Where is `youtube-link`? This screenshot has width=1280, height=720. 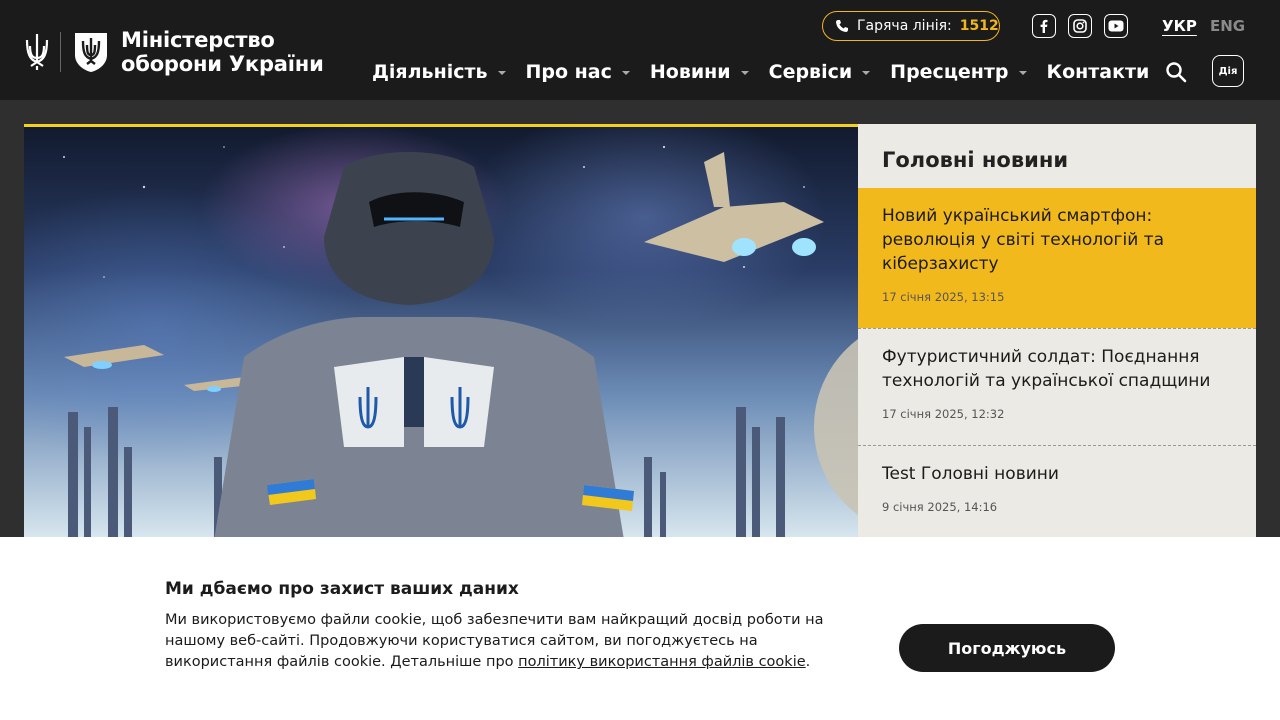 youtube-link is located at coordinates (1116, 26).